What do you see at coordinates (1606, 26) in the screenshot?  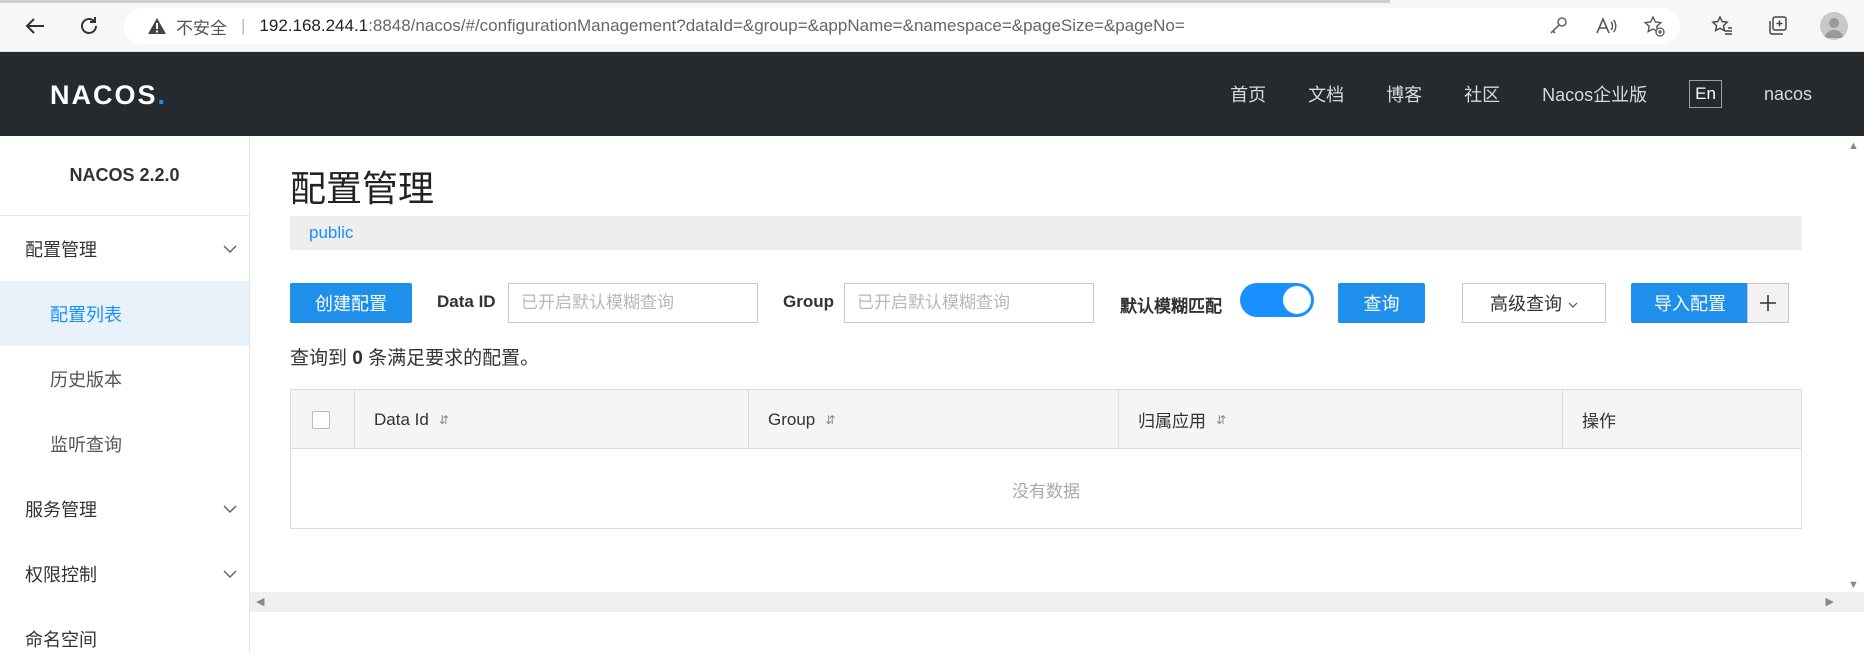 I see `read-aloud-icon` at bounding box center [1606, 26].